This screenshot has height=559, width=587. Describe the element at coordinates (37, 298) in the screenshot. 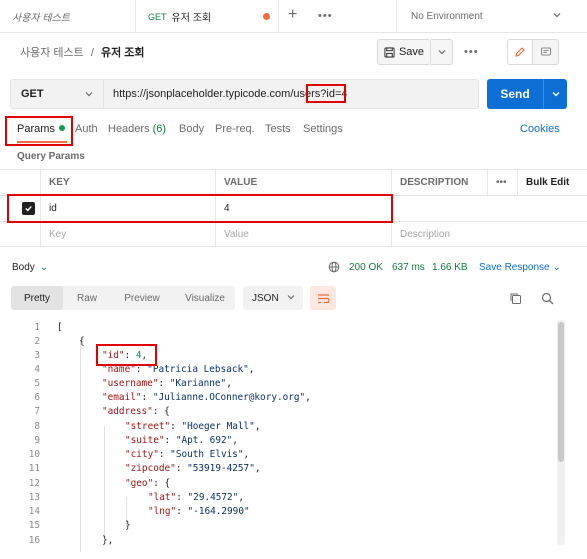

I see `tab-pretty: Pretty` at that location.